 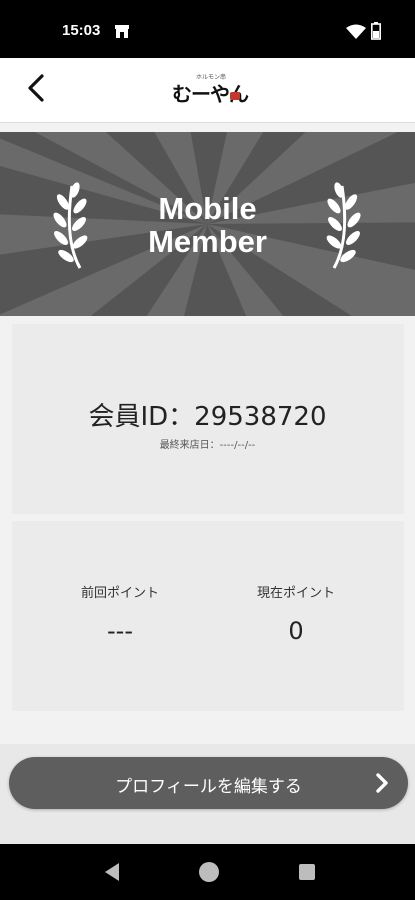 I want to click on logo-mark, so click(x=235, y=96).